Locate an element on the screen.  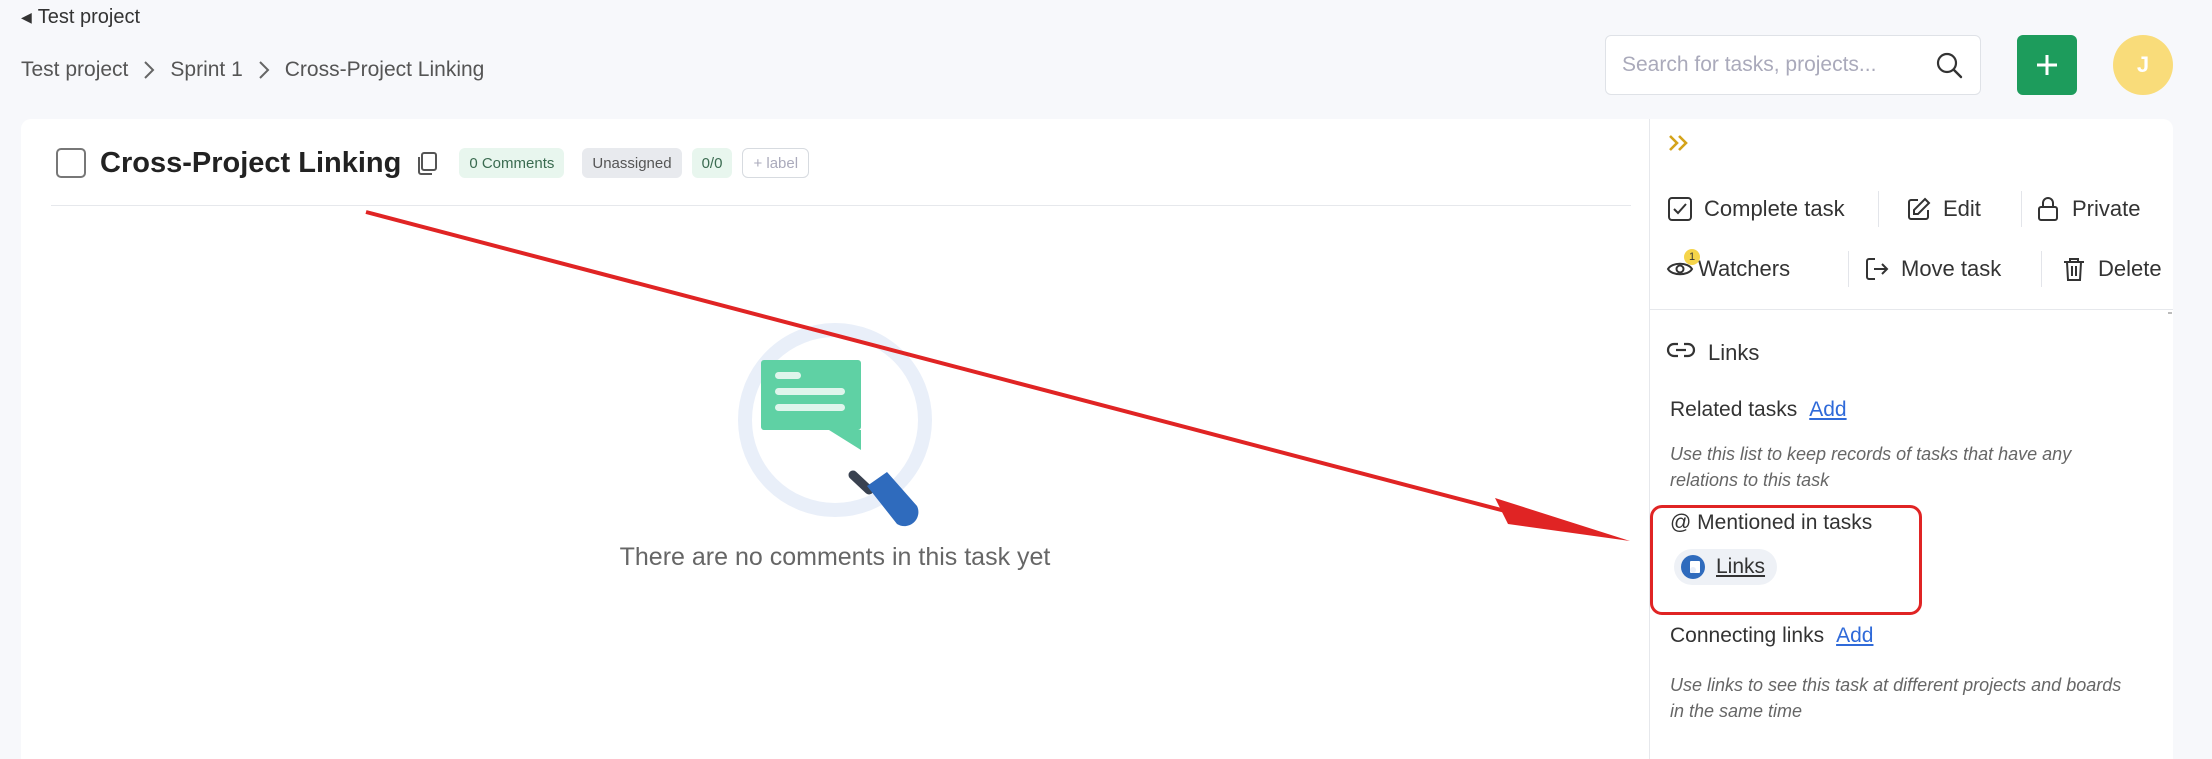
task-complete-checkbox is located at coordinates (71, 163).